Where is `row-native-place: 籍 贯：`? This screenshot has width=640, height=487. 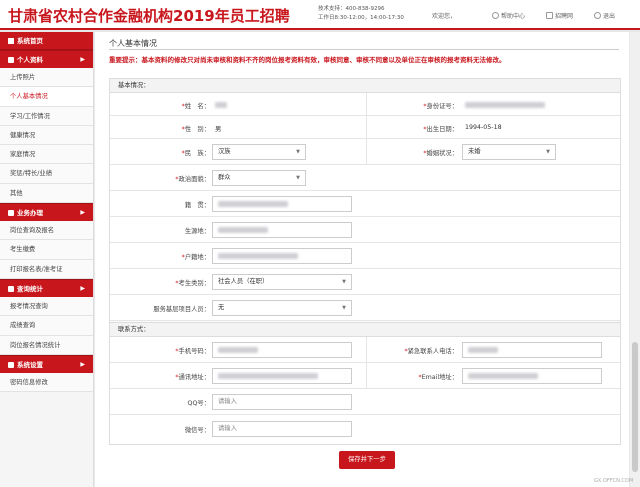
row-native-place: 籍 贯： is located at coordinates (365, 204).